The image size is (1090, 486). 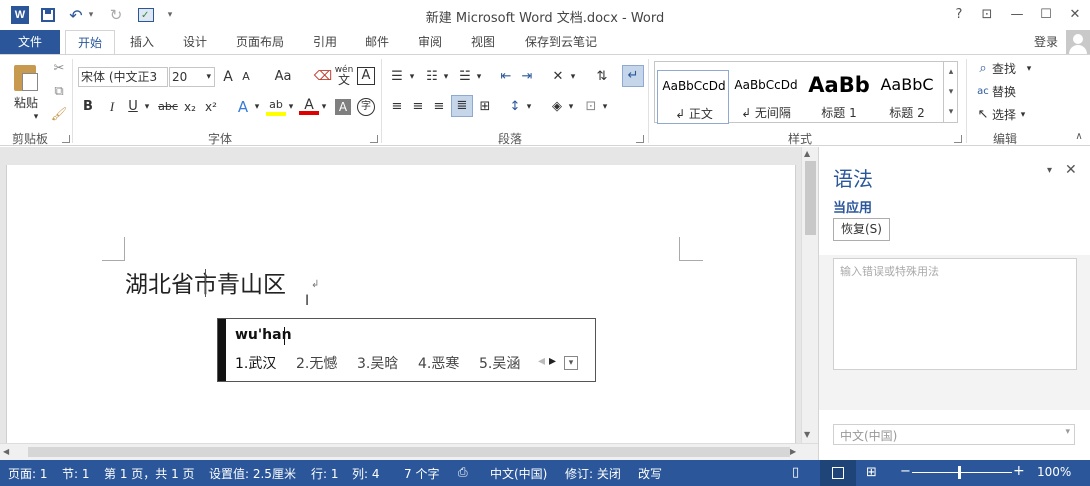 What do you see at coordinates (66, 139) in the screenshot?
I see `clipboard-launcher-icon` at bounding box center [66, 139].